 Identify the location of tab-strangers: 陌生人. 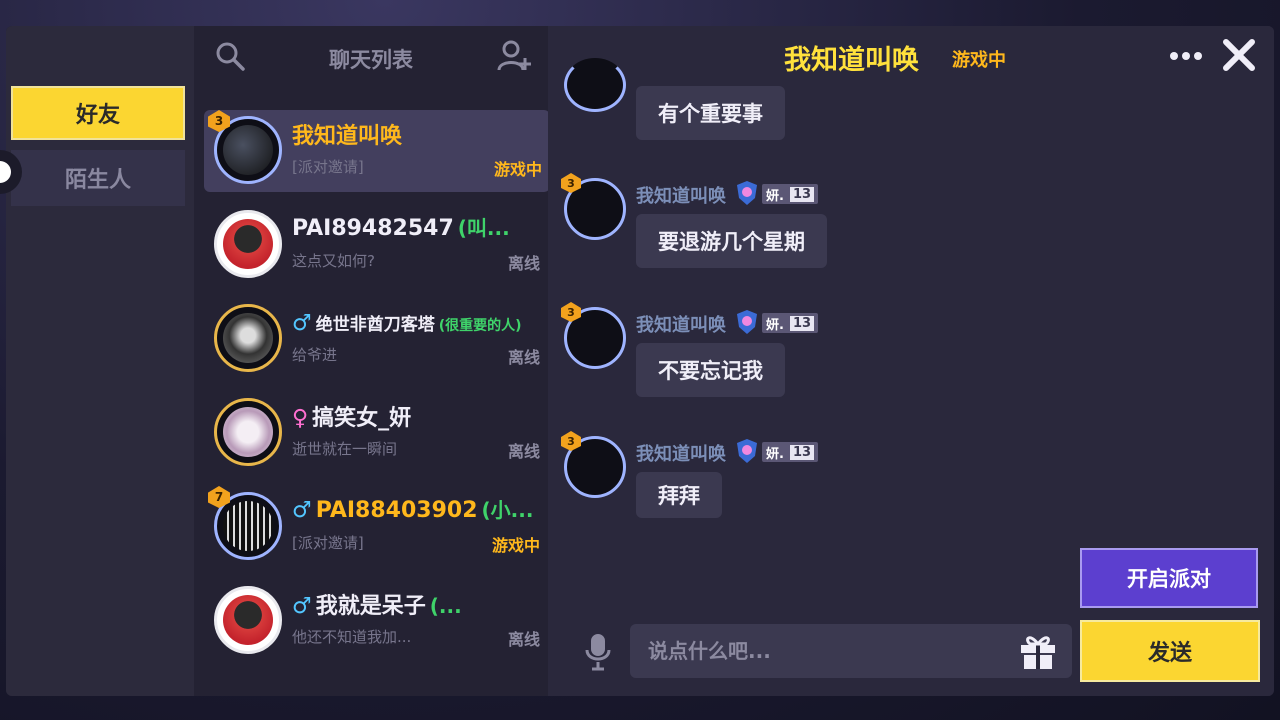
(98, 178).